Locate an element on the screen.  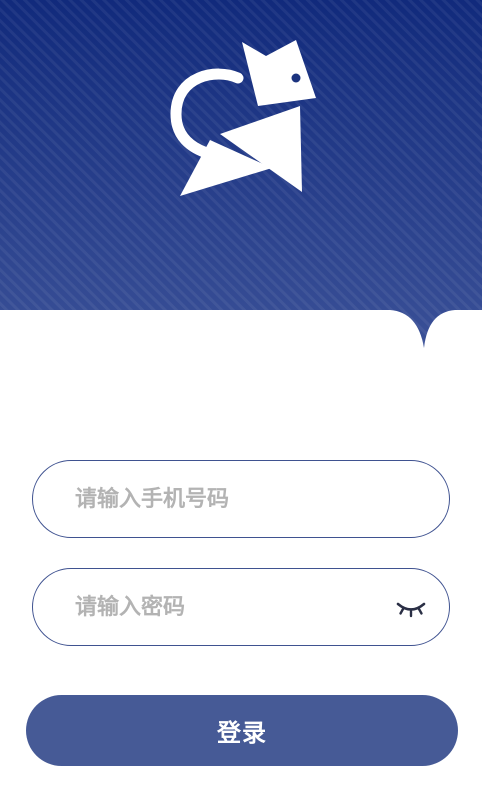
phone-field is located at coordinates (241, 499).